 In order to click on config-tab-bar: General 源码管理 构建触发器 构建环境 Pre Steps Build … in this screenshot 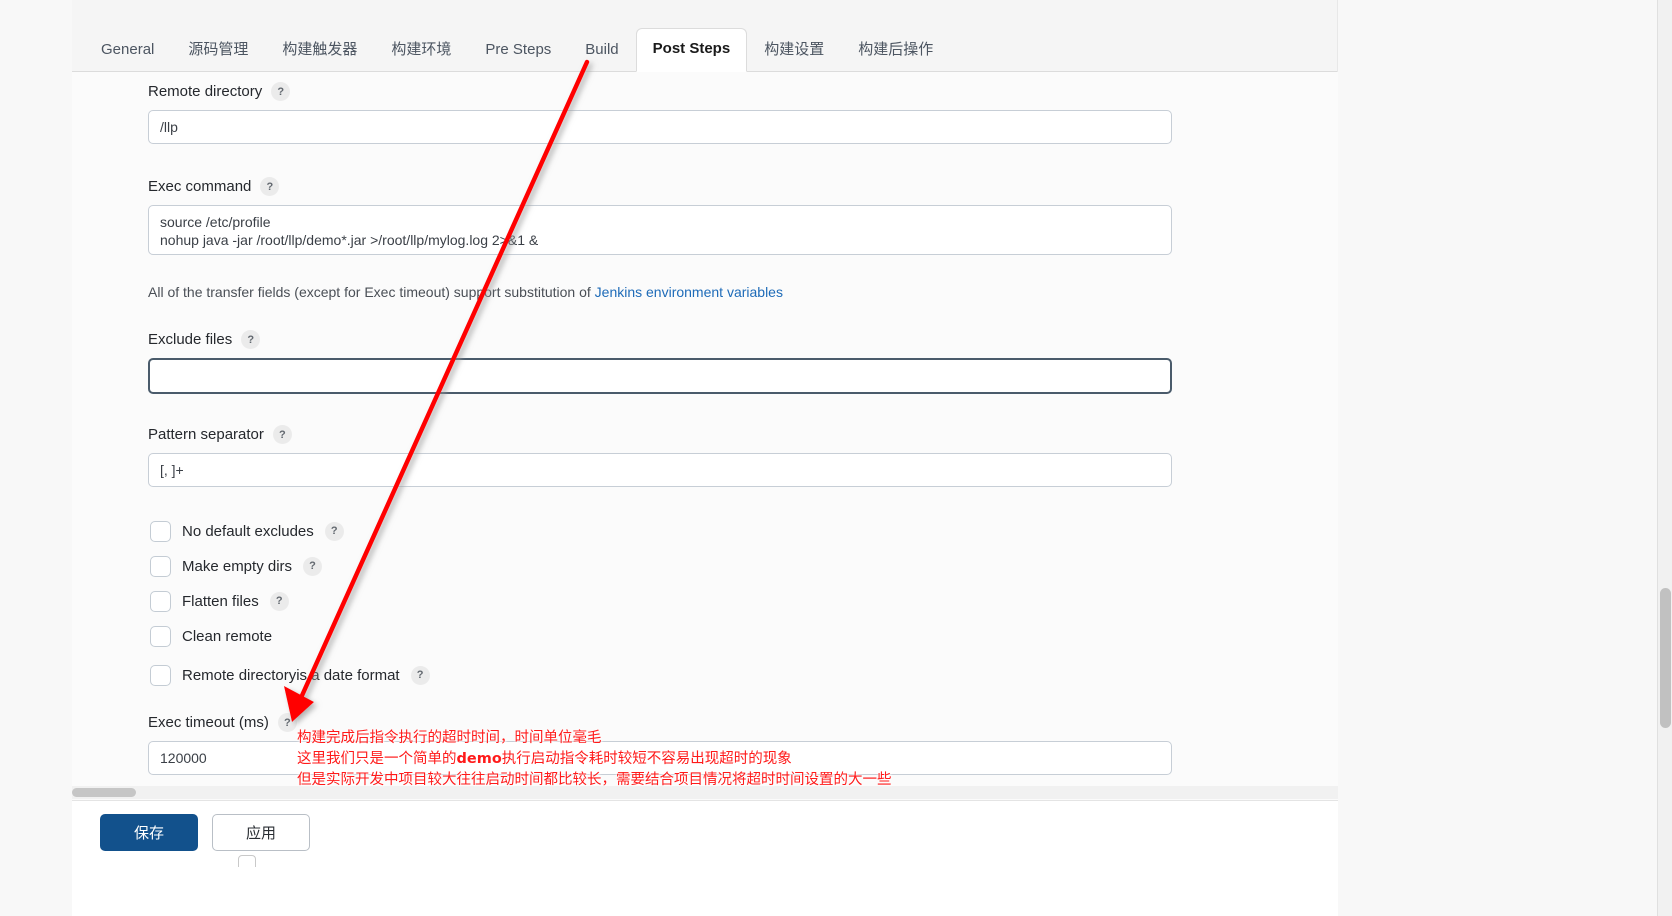, I will do `click(704, 36)`.